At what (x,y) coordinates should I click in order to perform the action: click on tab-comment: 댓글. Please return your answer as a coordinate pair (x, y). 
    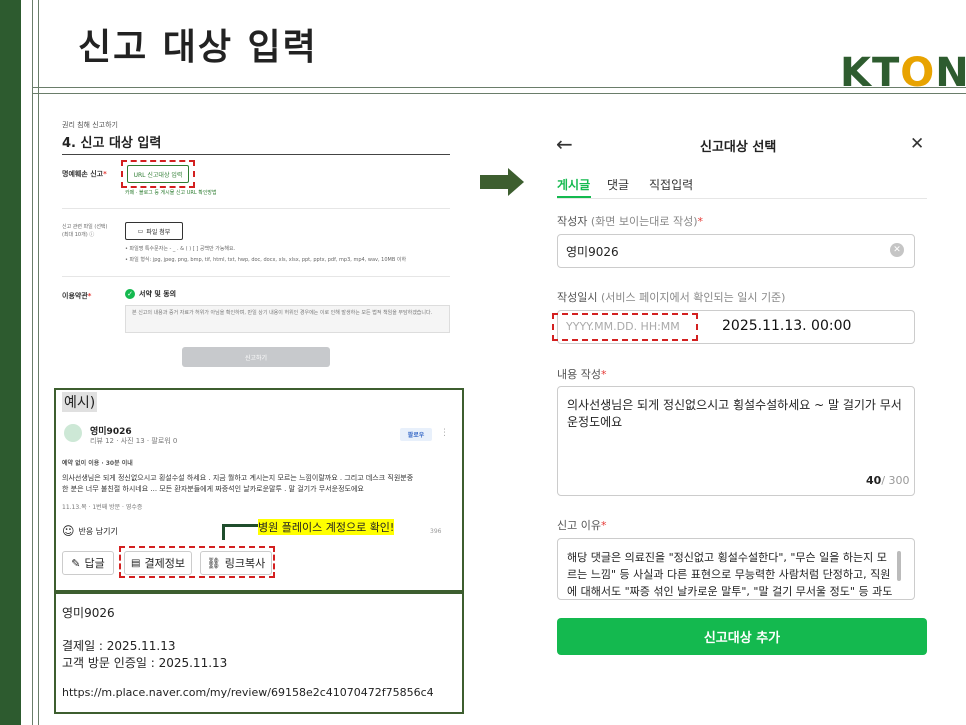
    Looking at the image, I should click on (618, 184).